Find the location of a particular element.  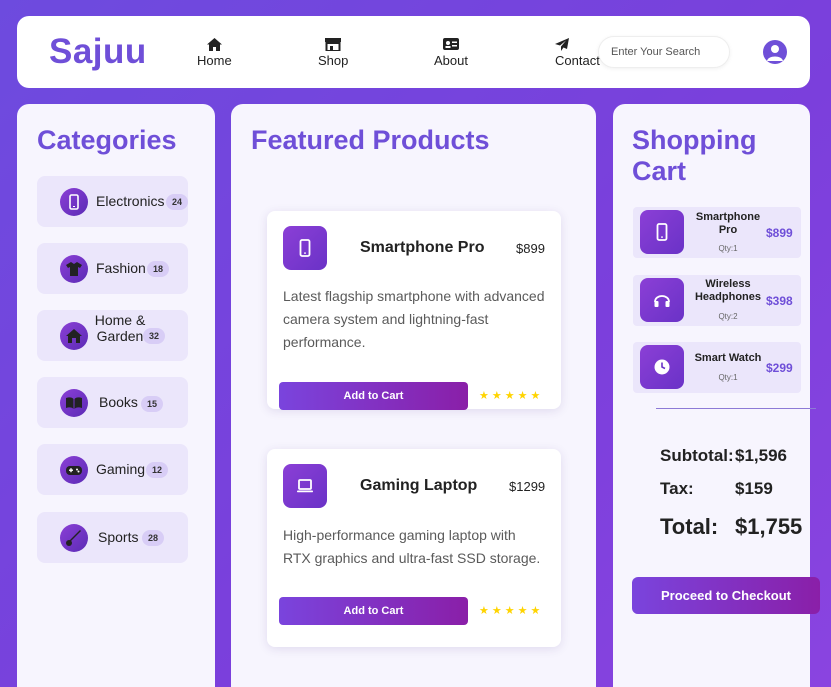

user-avatar is located at coordinates (775, 52).